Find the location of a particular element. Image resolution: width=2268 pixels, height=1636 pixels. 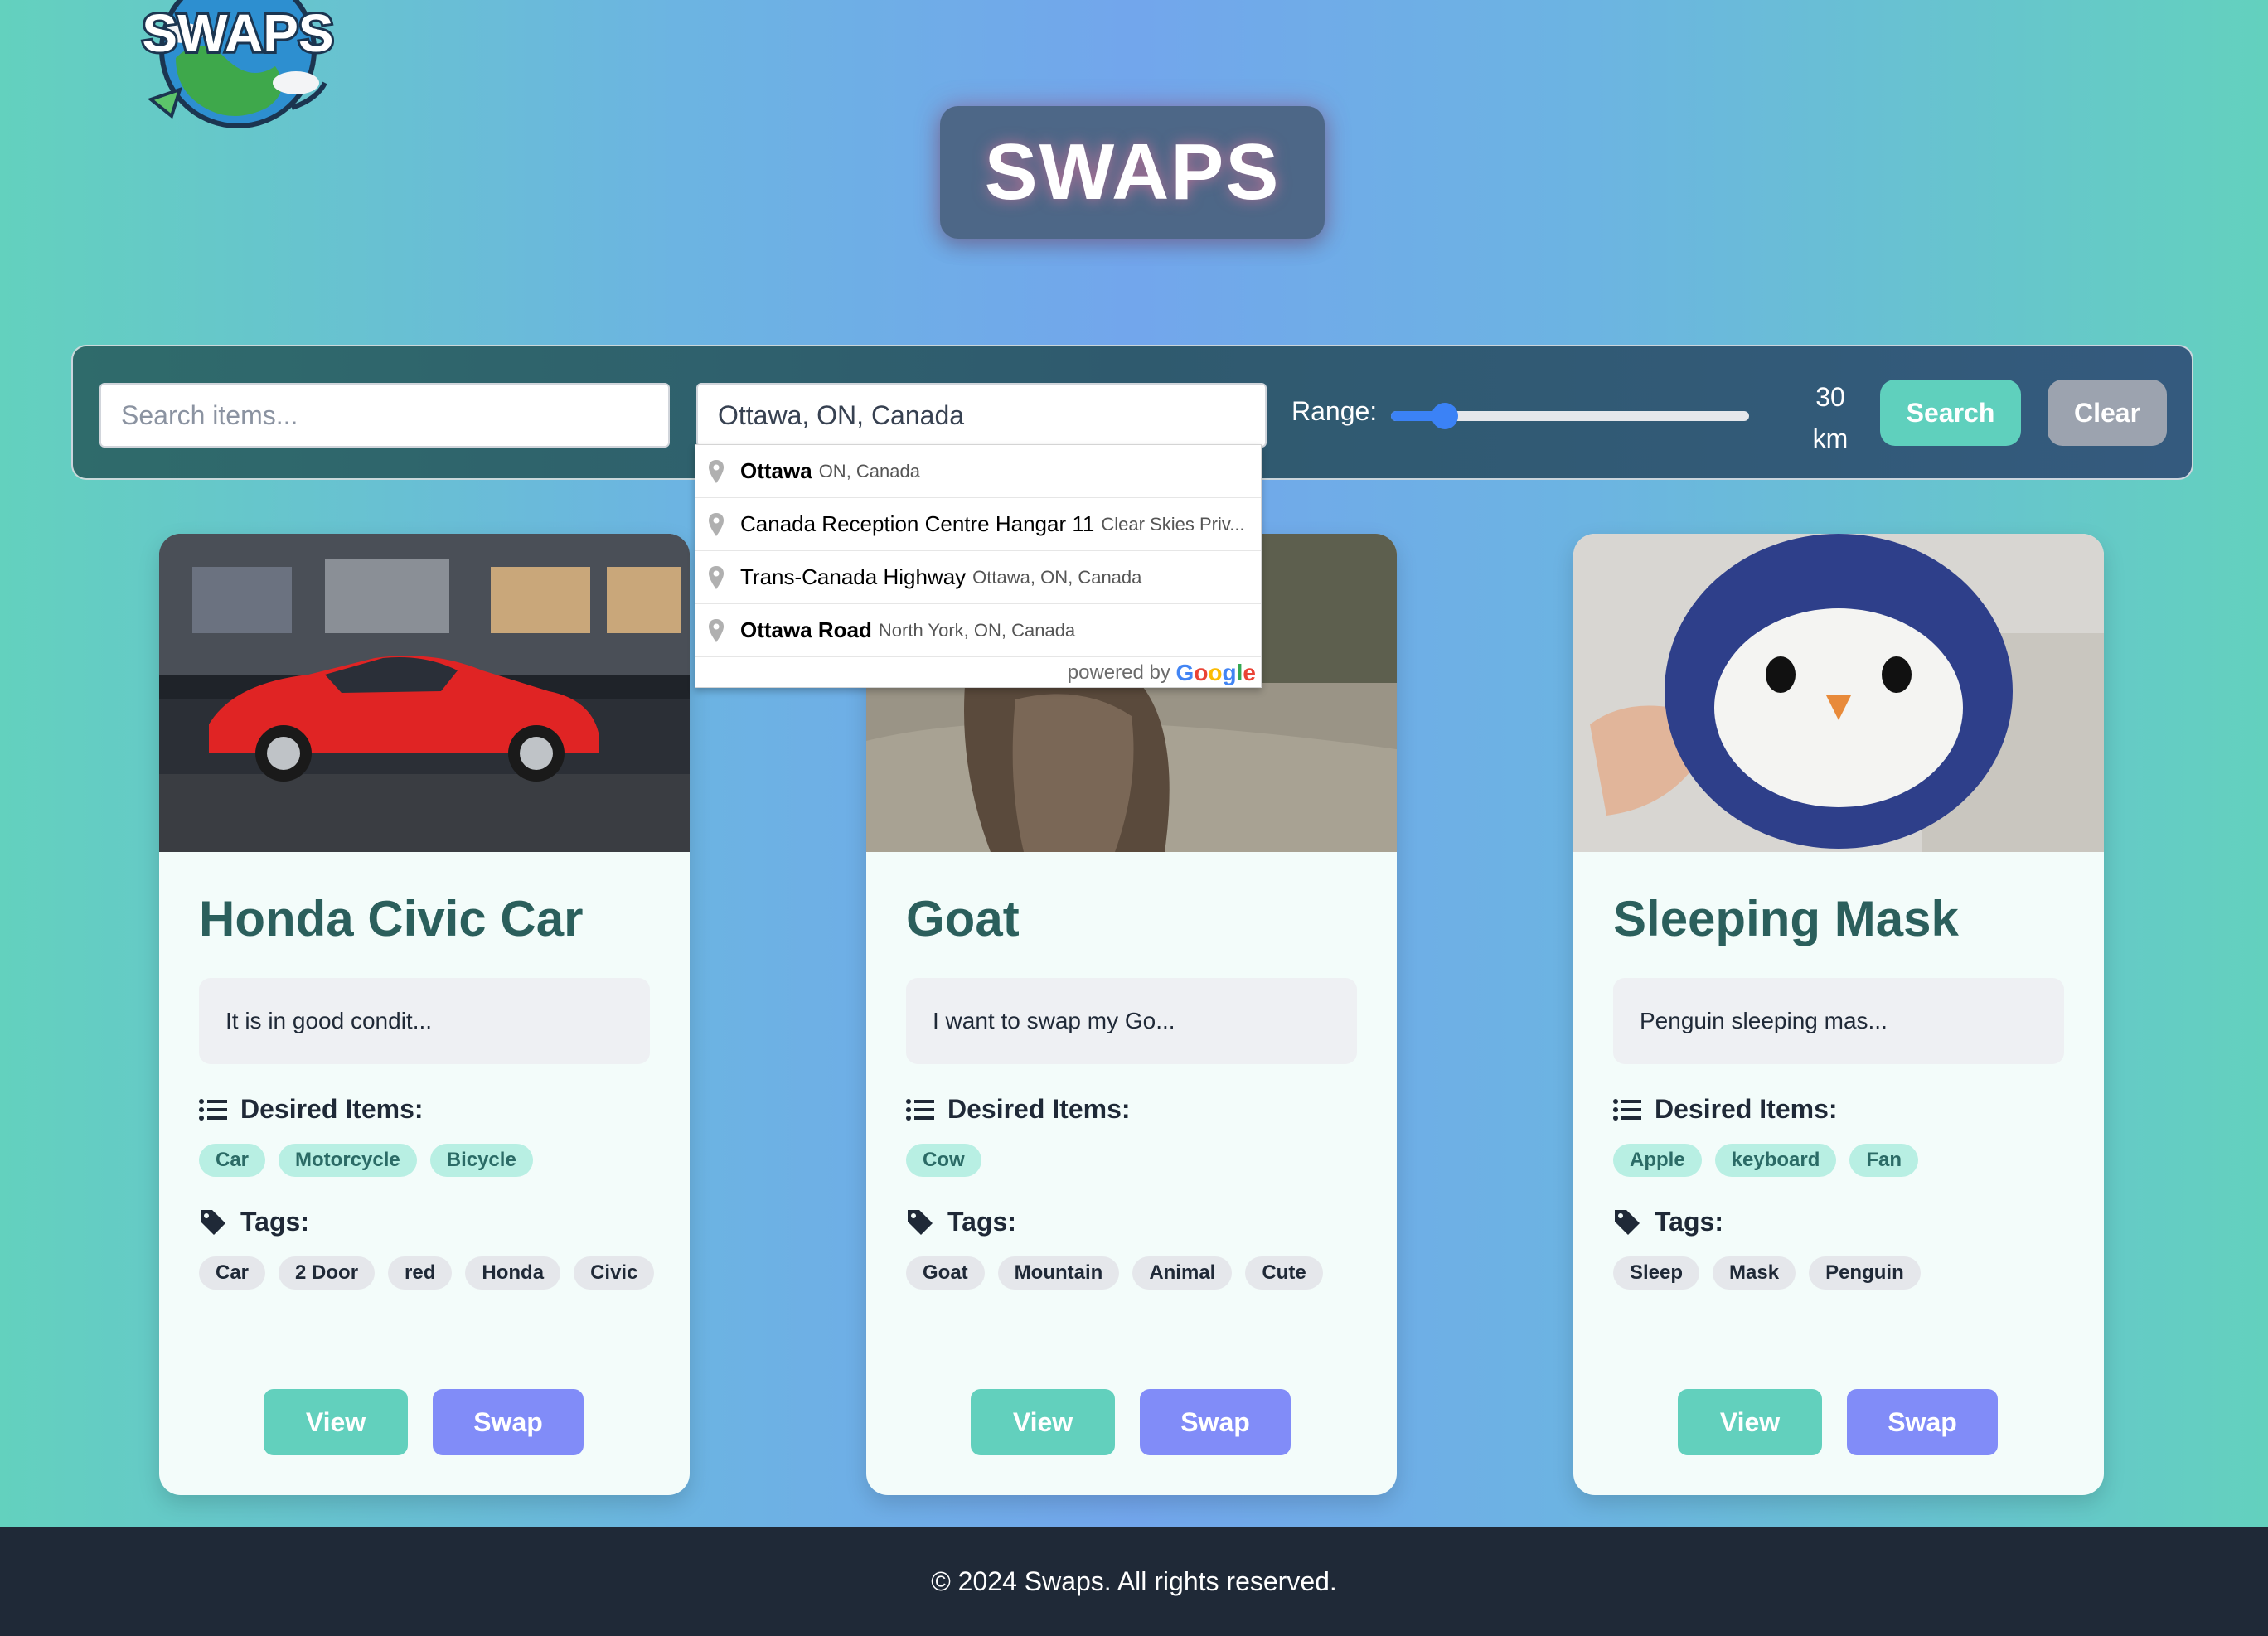

tag-chip: Sleep is located at coordinates (1656, 1273).